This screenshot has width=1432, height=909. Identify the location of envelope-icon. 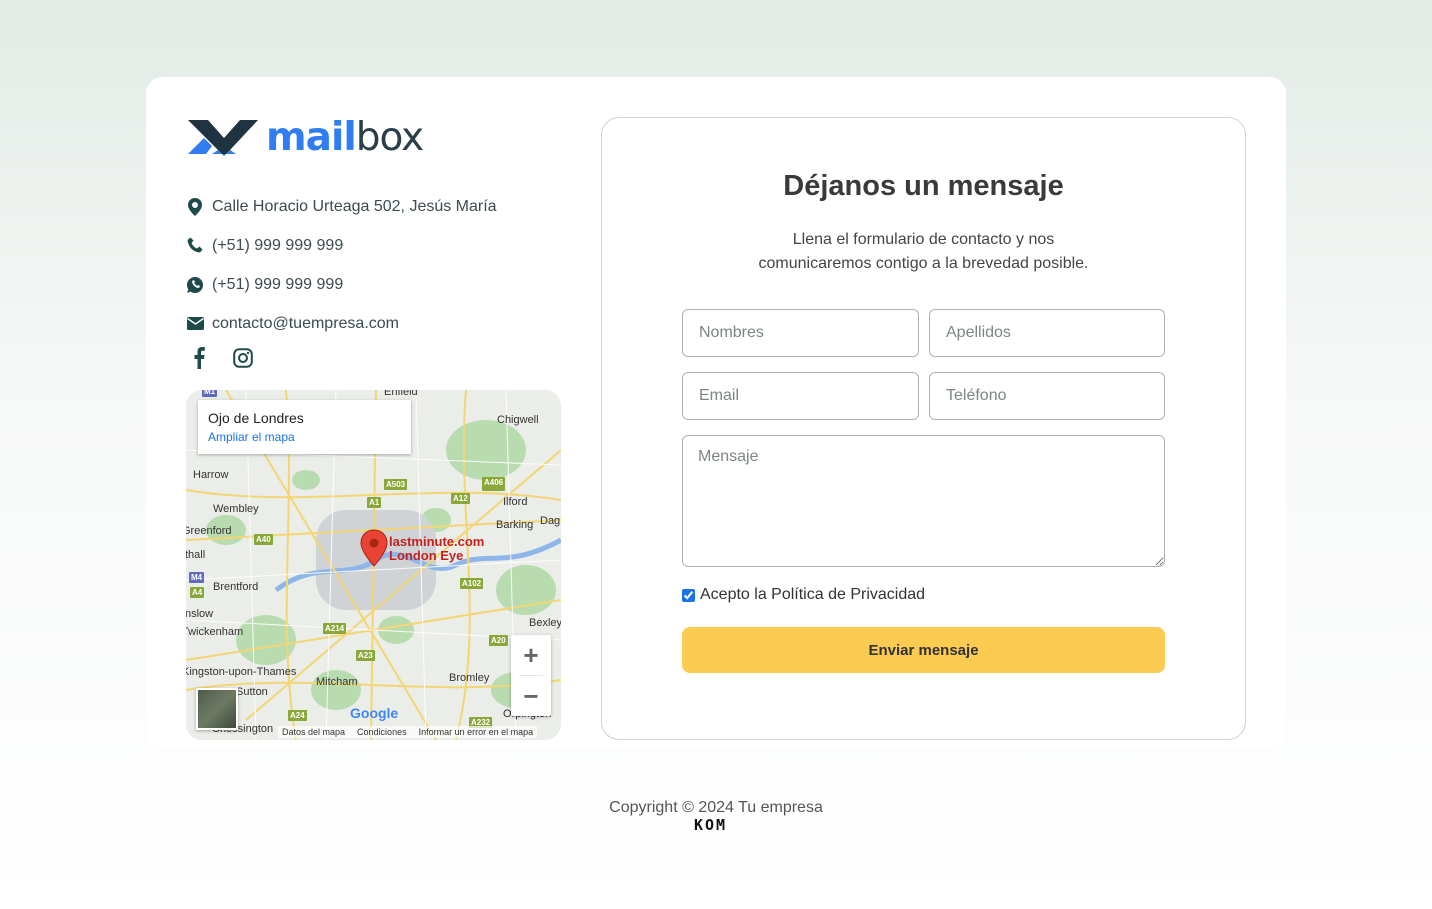
(195, 324).